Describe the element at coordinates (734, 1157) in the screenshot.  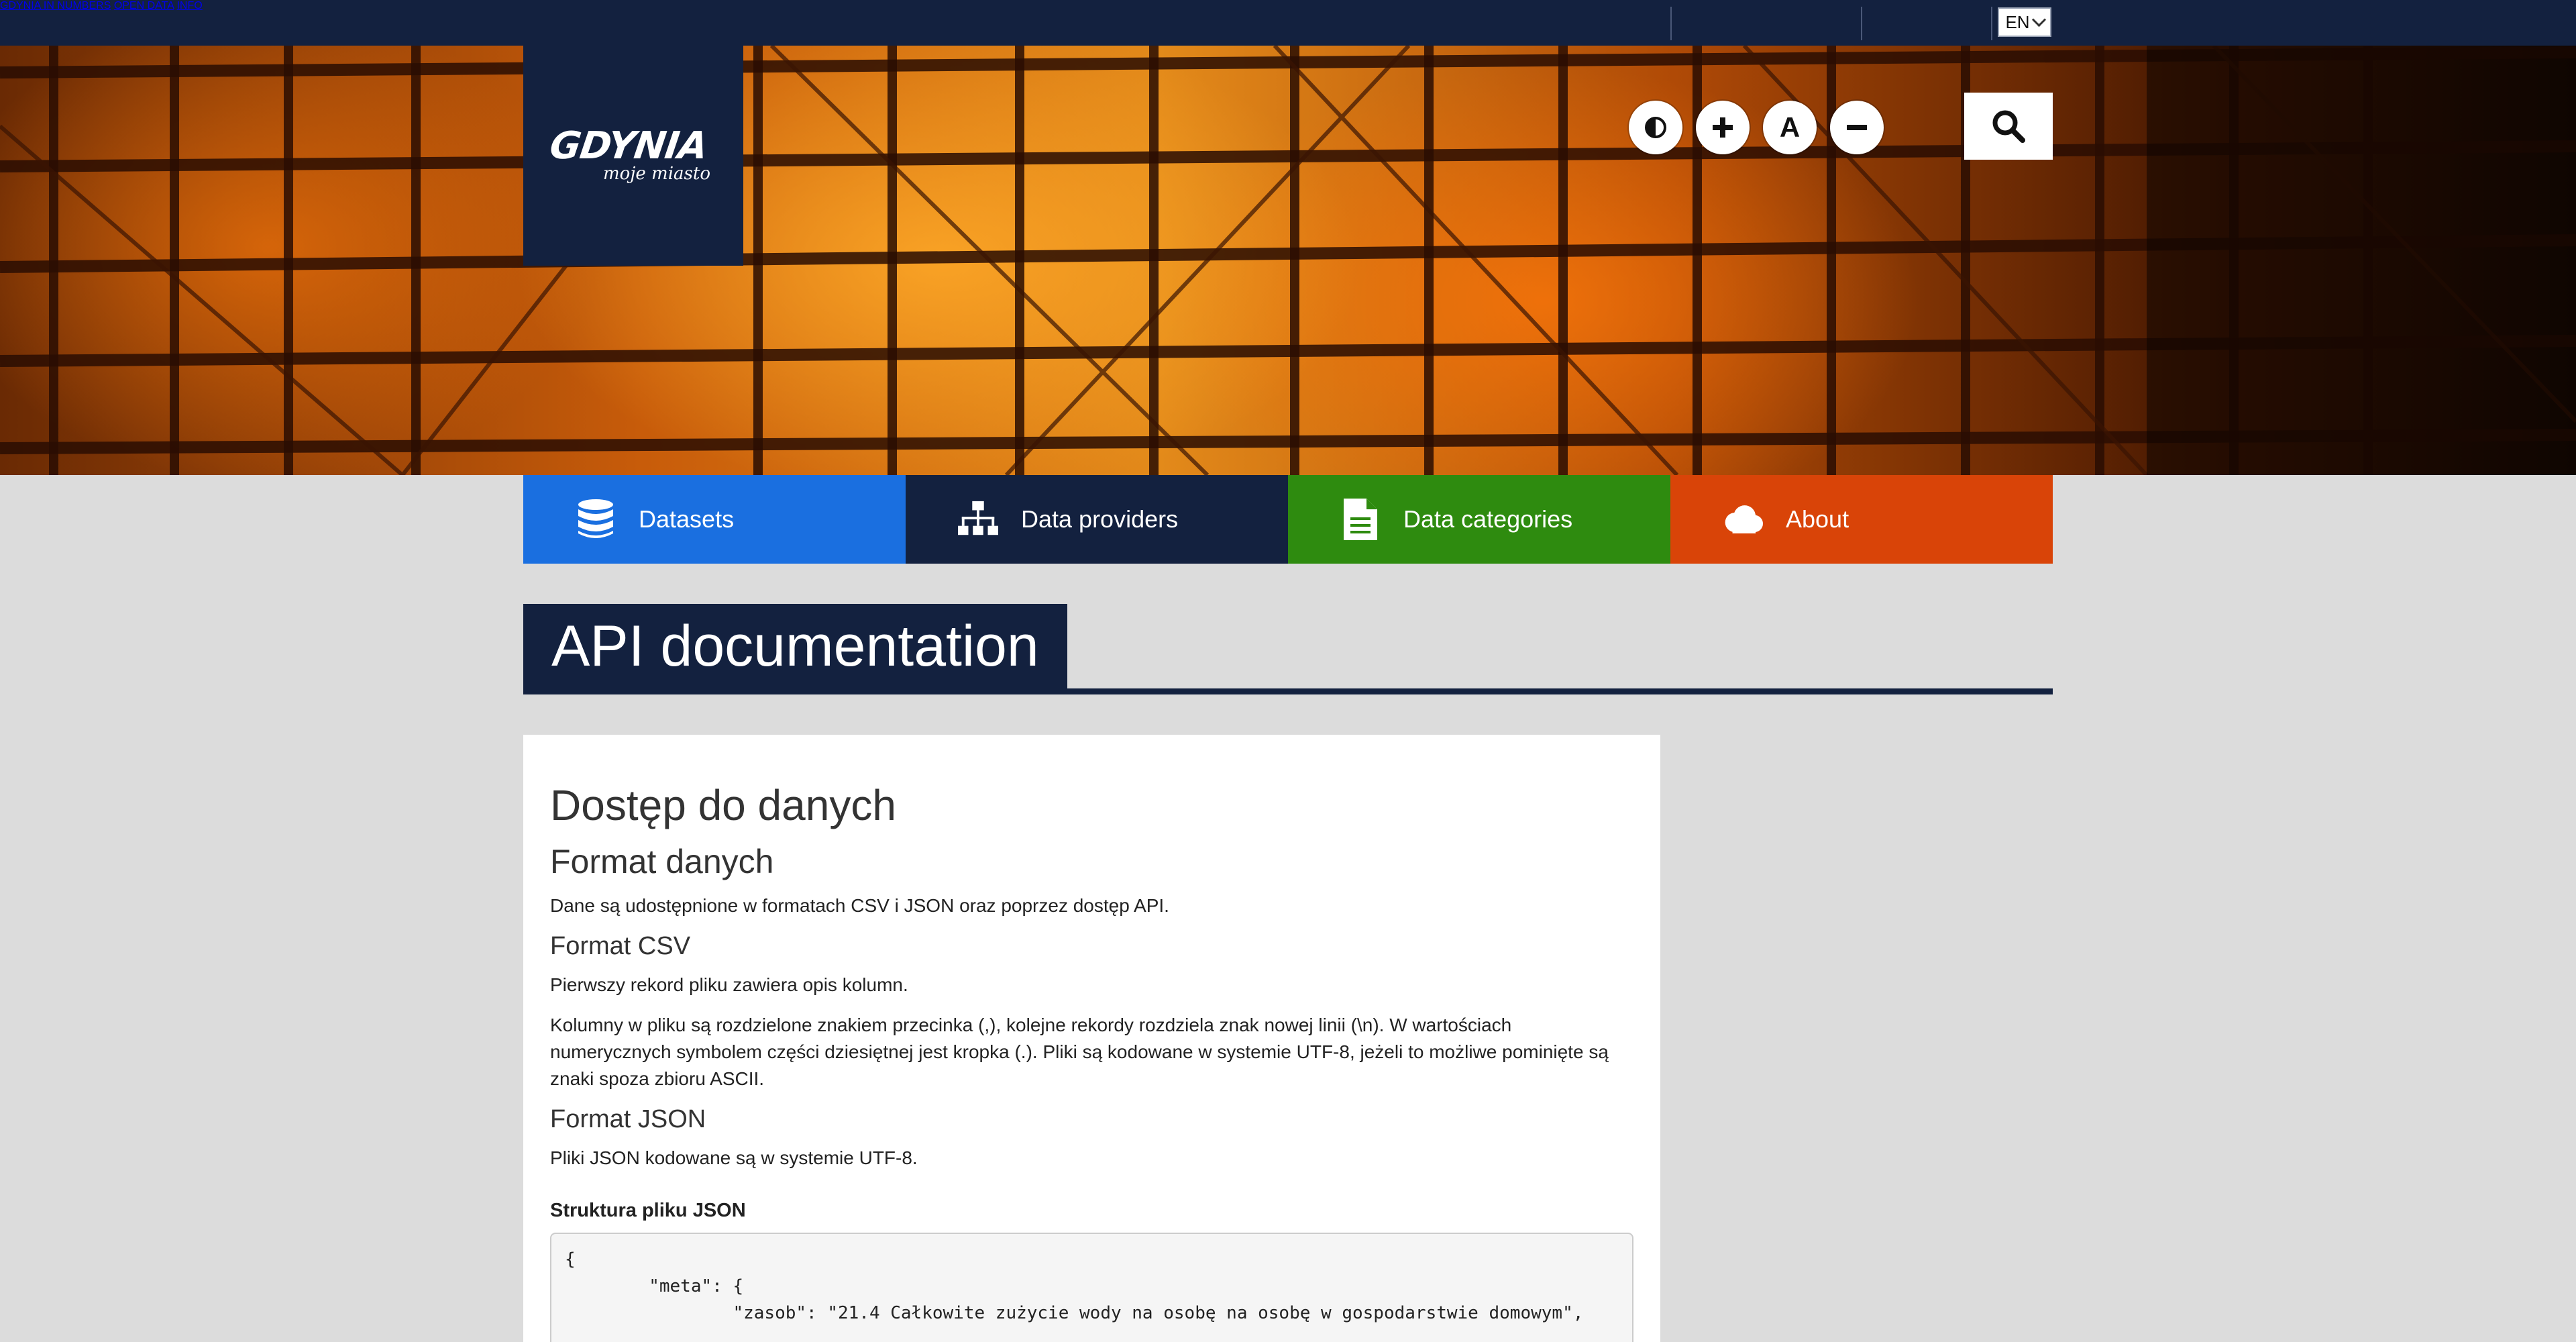
I see `paragraph: Pliki JSON kodowane są w systemie UTF-8.` at that location.